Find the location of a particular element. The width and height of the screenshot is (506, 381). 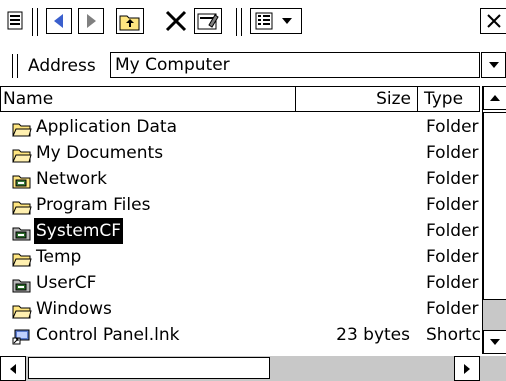

list-header: Name Size Type is located at coordinates (240, 99).